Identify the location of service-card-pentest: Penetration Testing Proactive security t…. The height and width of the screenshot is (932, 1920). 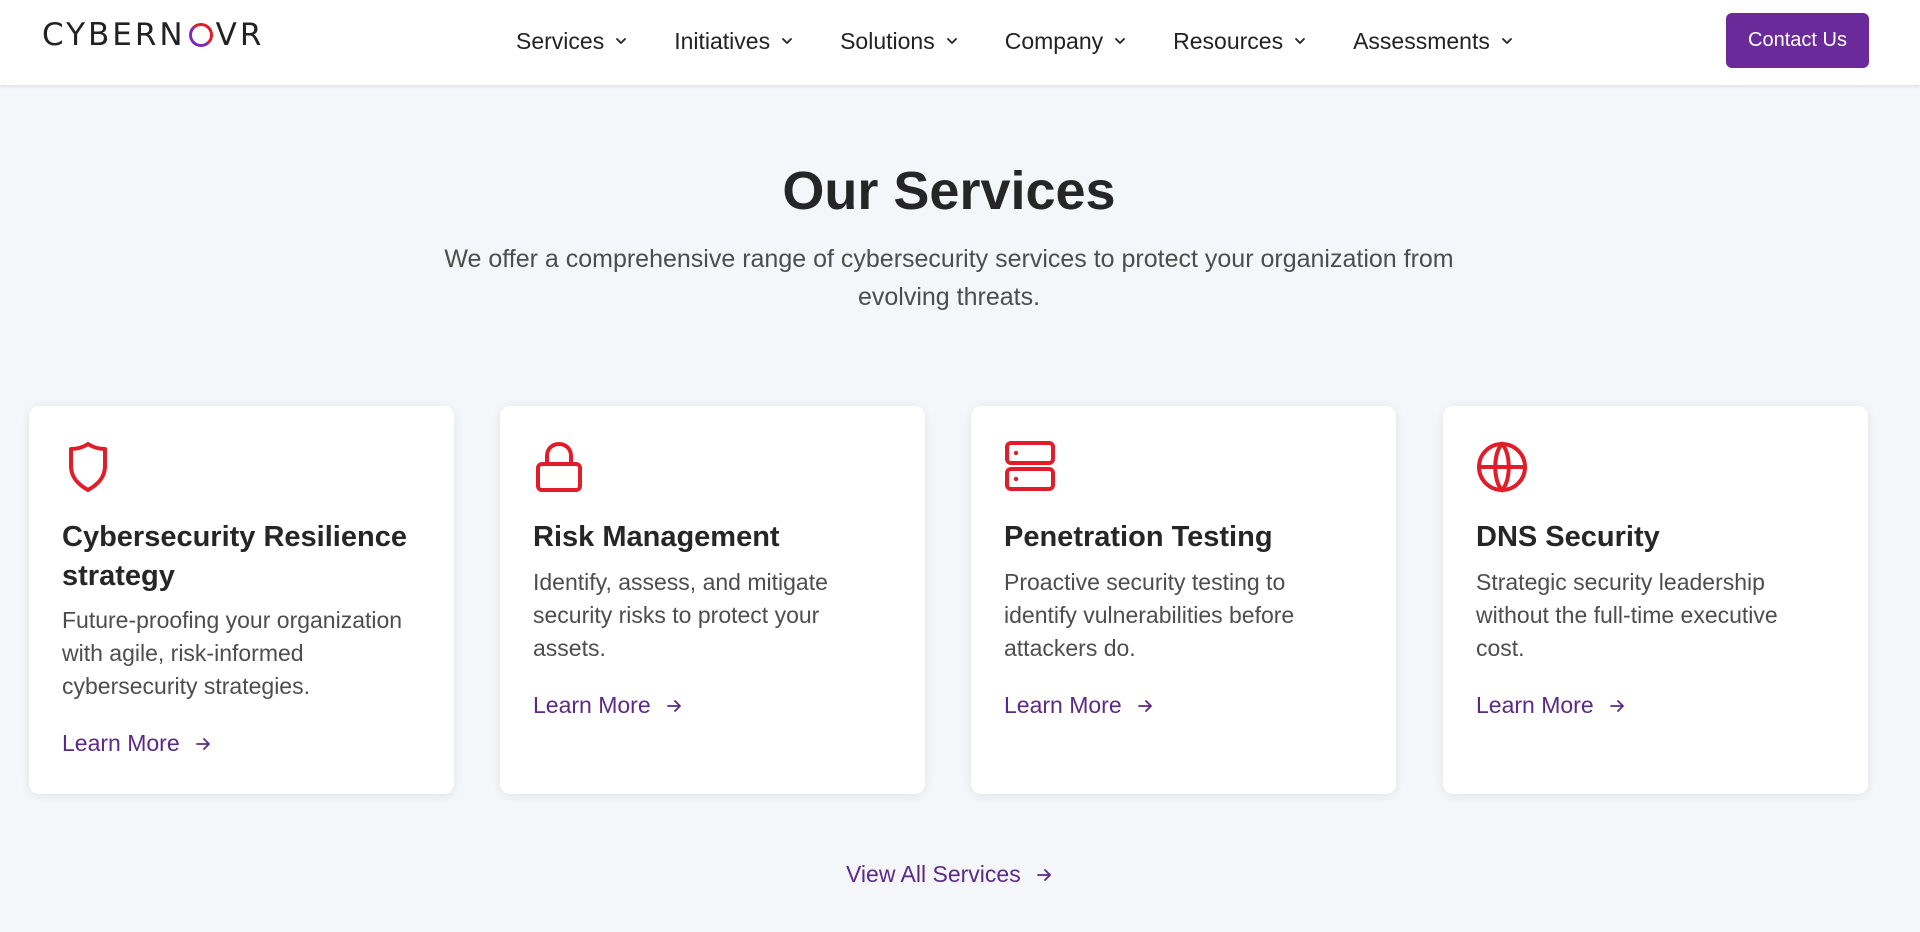
(1183, 600).